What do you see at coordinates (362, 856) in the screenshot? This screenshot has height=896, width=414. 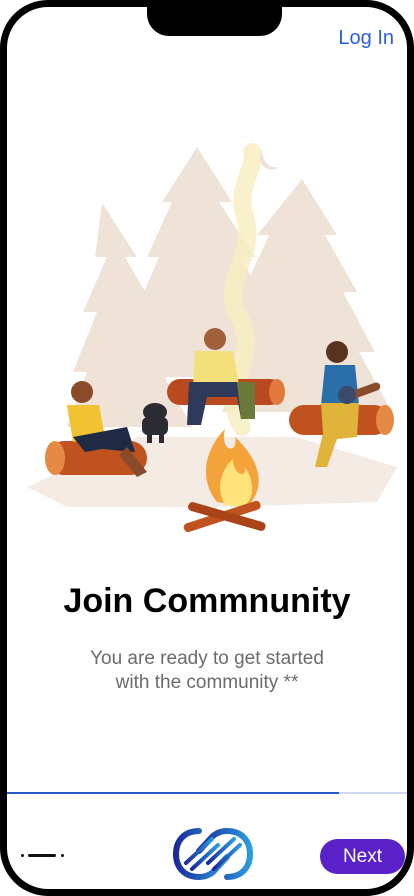 I see `next-button: Next` at bounding box center [362, 856].